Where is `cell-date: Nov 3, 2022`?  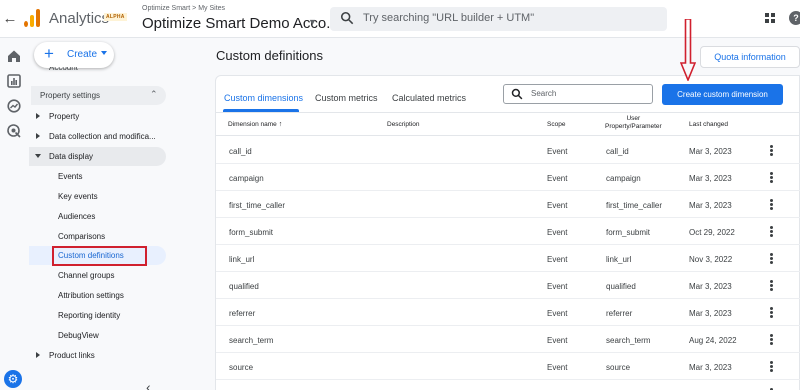 cell-date: Nov 3, 2022 is located at coordinates (711, 259).